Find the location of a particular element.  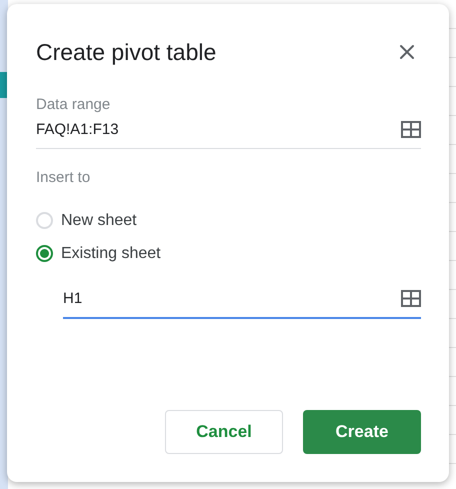

location-field: H1 is located at coordinates (242, 300).